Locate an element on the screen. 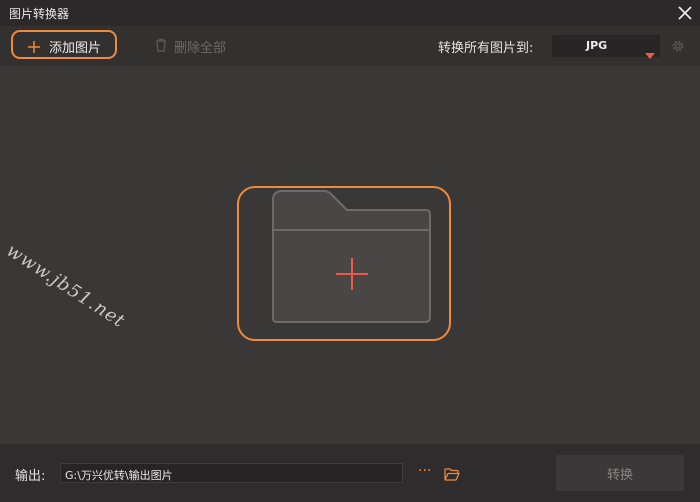 The image size is (700, 502). gear-icon is located at coordinates (678, 45).